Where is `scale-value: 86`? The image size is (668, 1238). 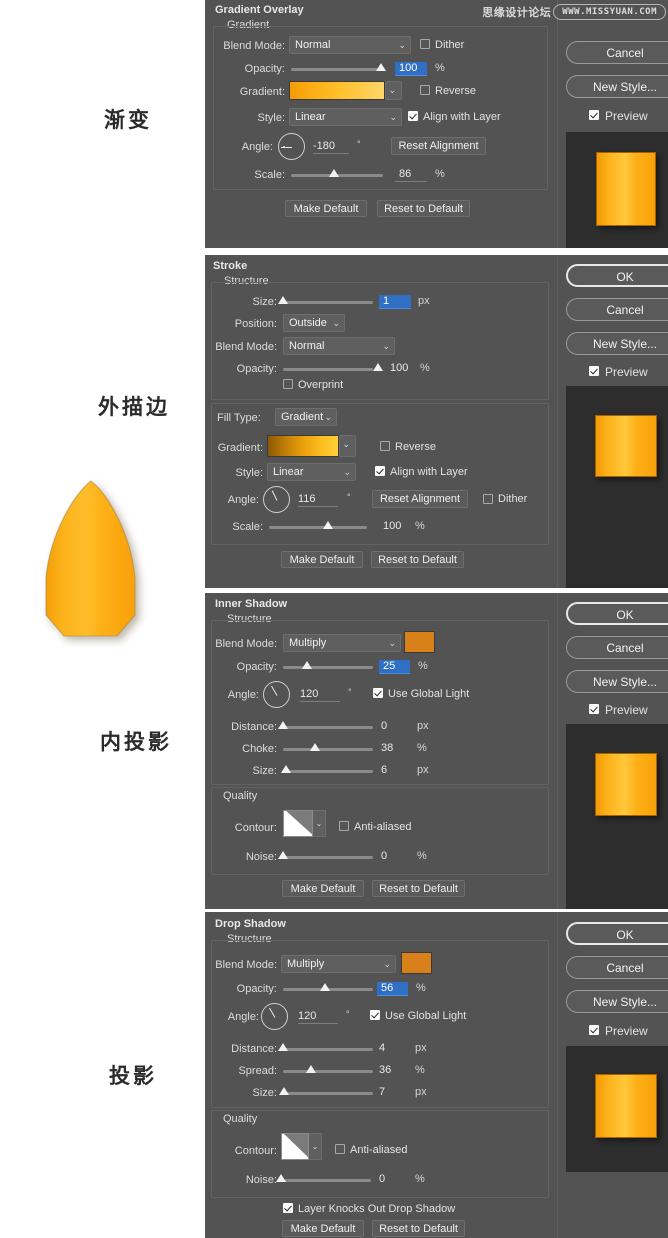
scale-value: 86 is located at coordinates (411, 175).